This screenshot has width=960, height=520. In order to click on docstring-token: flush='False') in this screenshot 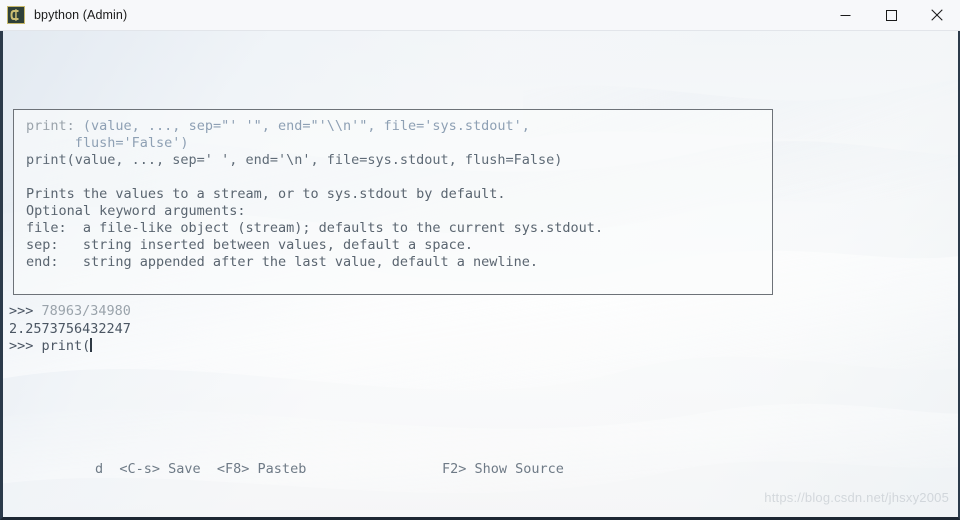, I will do `click(107, 143)`.